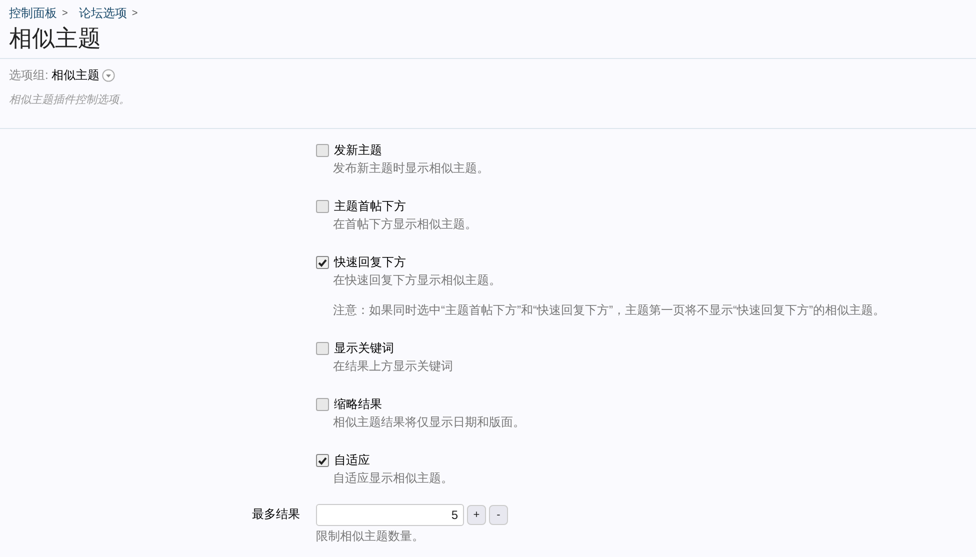 The image size is (976, 557). I want to click on option-label: 自适应, so click(352, 460).